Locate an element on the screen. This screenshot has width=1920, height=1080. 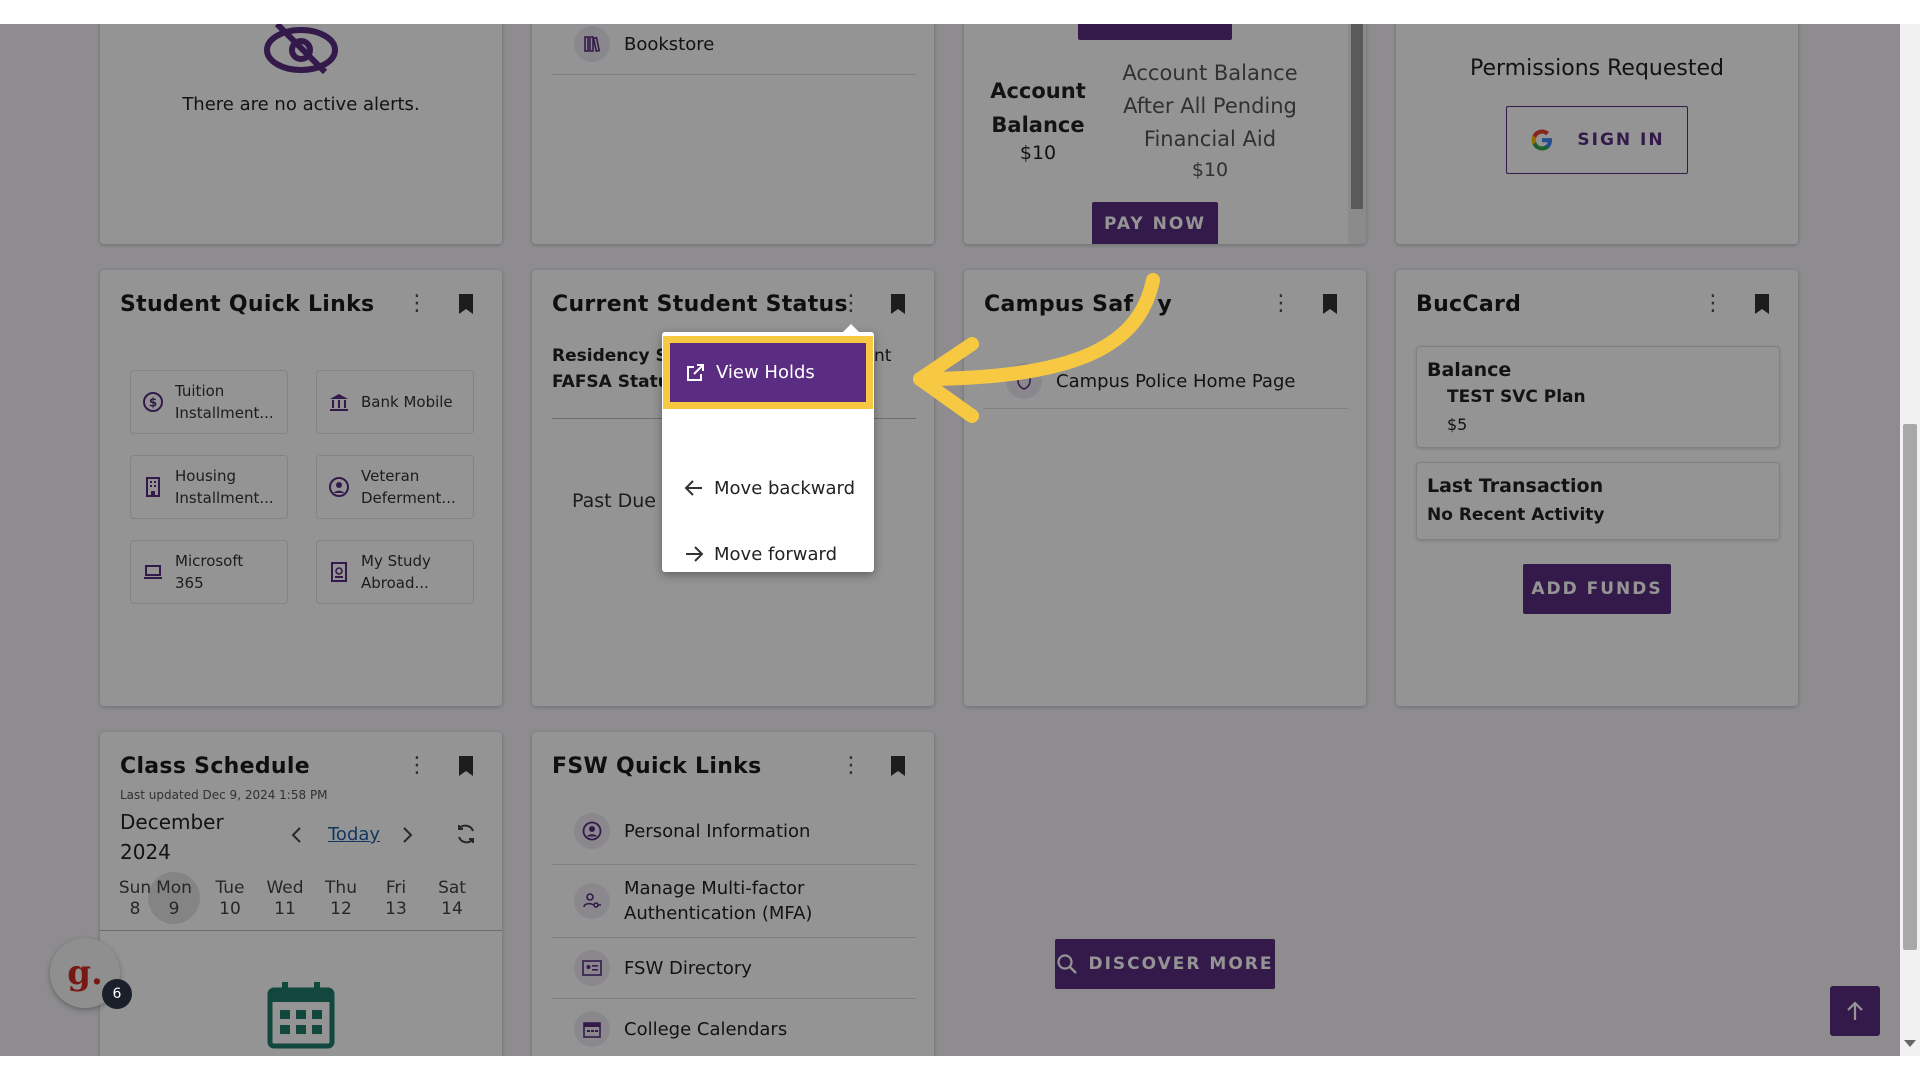
move-backward-item: Move backward is located at coordinates (768, 488).